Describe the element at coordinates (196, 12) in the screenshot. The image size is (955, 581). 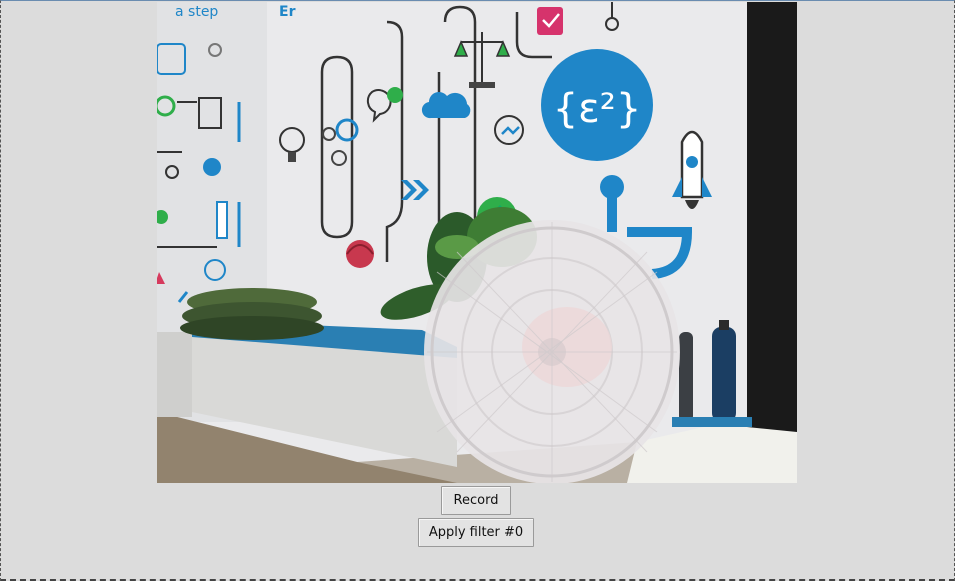
I see `wall-text: a step` at that location.